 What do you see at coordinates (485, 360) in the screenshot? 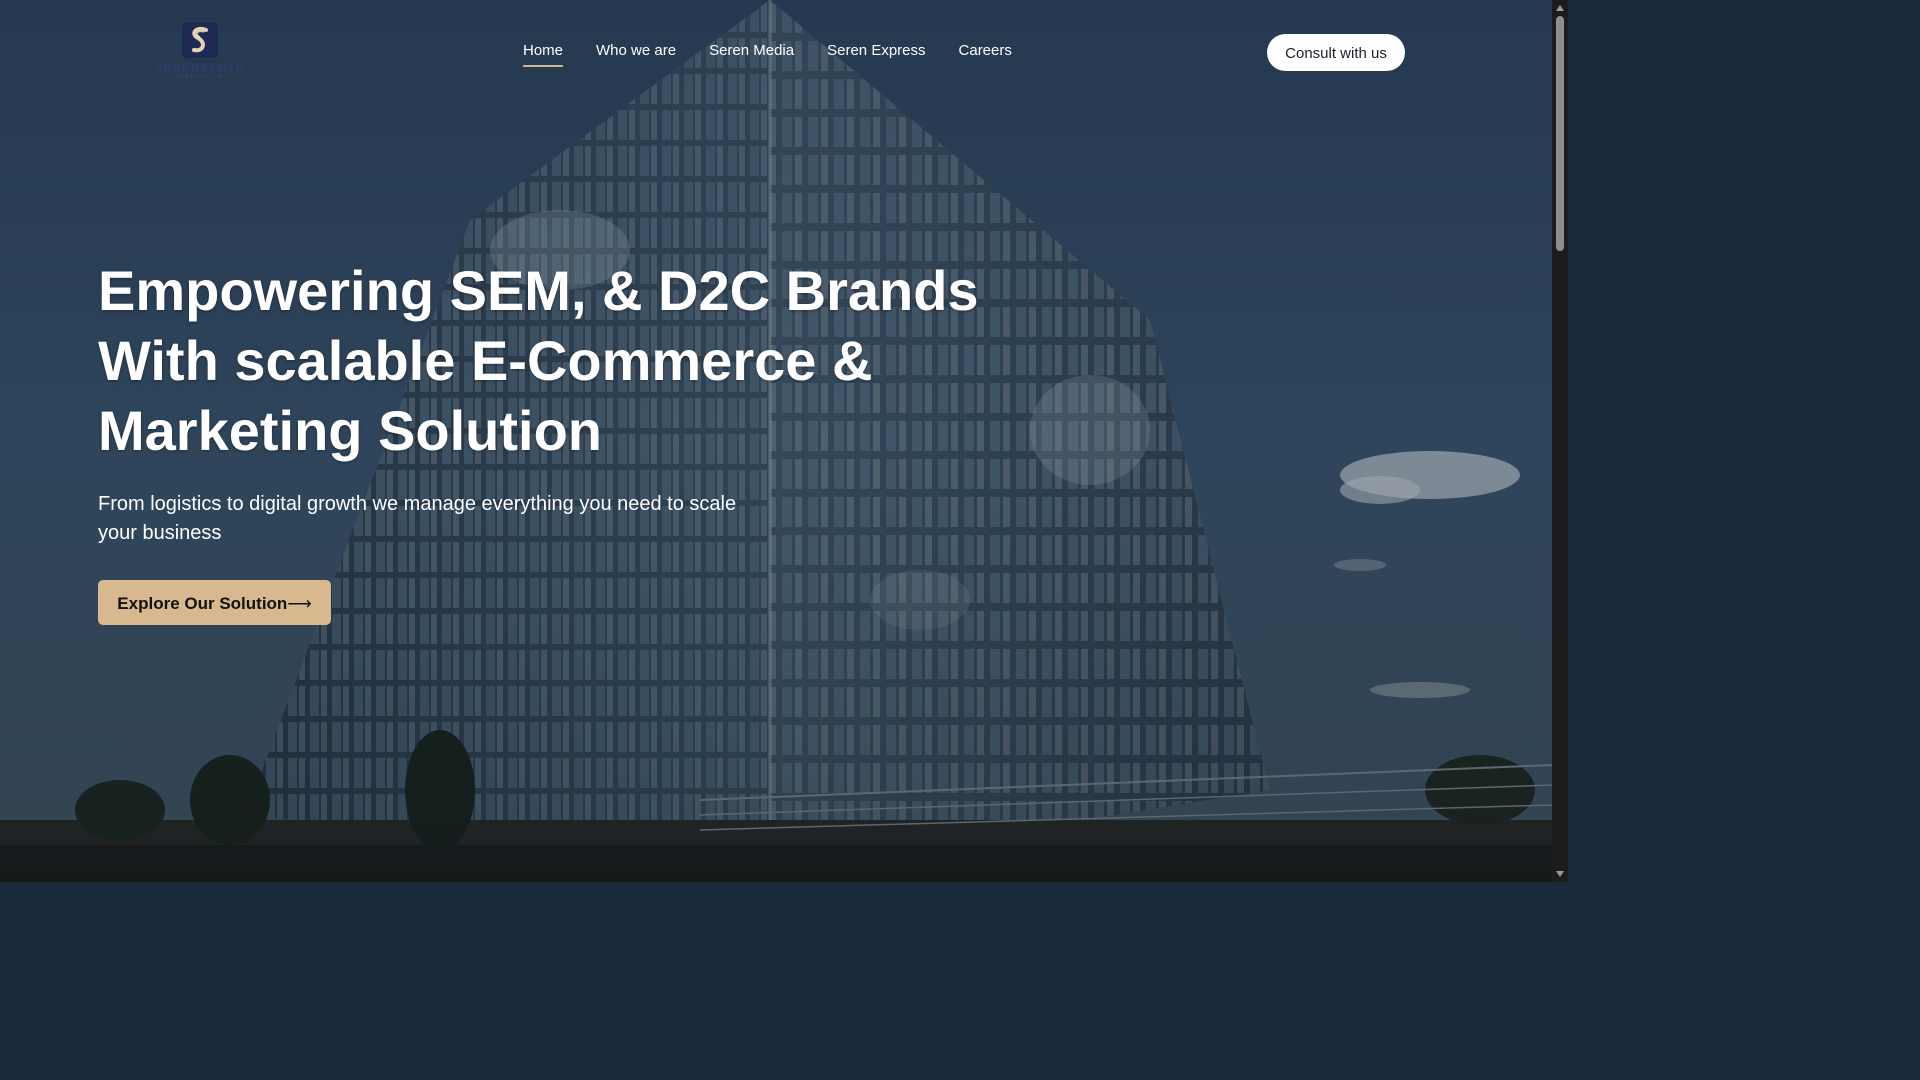
I see `hero-title-line: With scalable E-Commerce &` at bounding box center [485, 360].